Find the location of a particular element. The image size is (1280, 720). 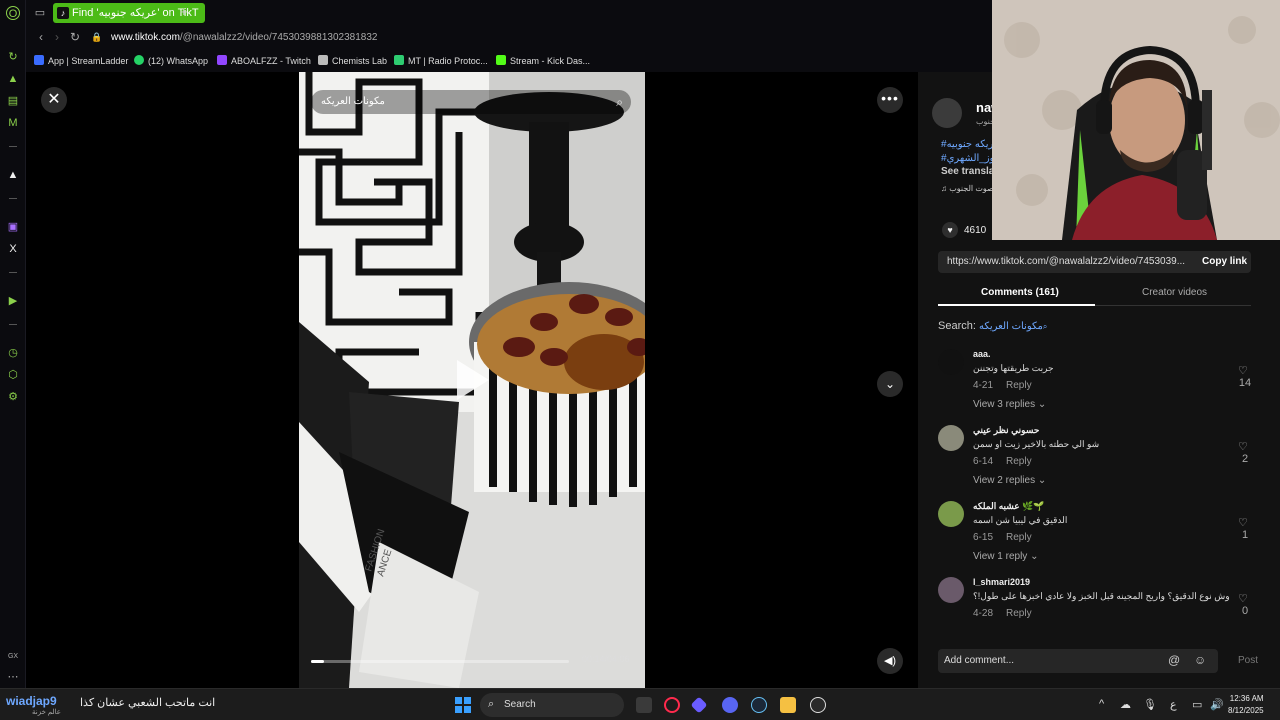

comment-username: حسوني نظر عيني is located at coordinates (1006, 430).